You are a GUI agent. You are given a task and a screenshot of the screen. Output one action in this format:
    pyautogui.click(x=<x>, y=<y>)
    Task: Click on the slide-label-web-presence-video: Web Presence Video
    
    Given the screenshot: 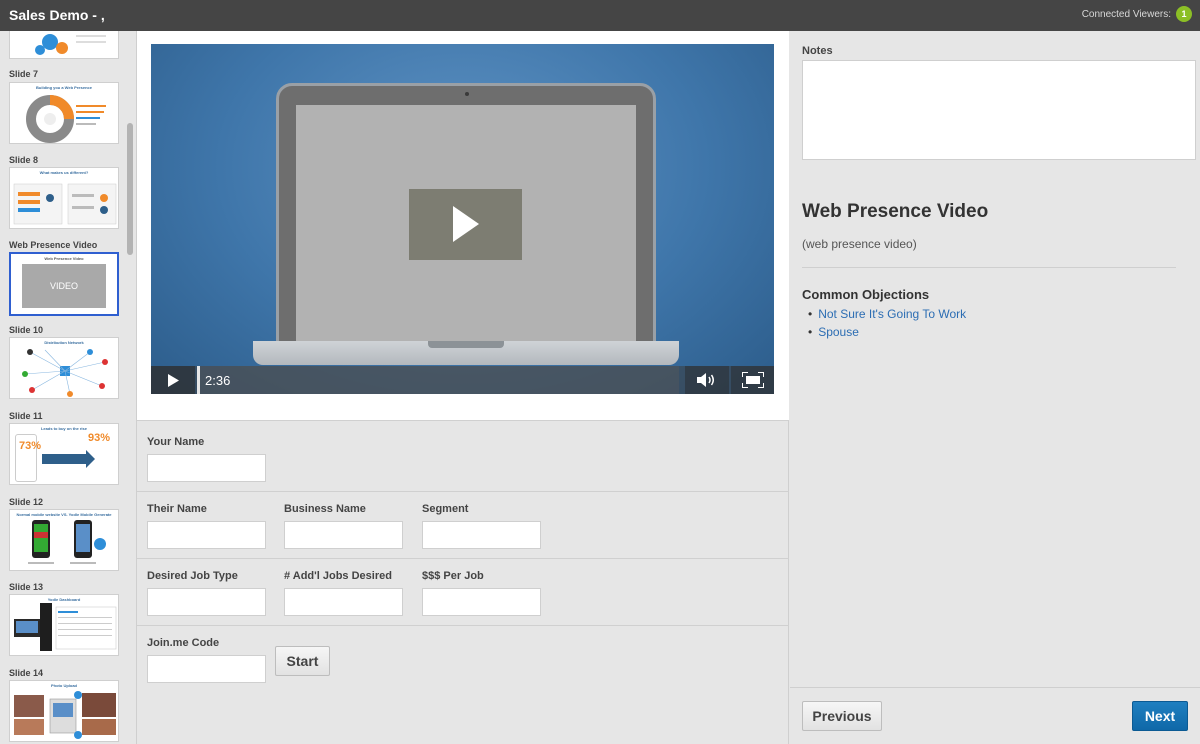 What is the action you would take?
    pyautogui.click(x=53, y=245)
    